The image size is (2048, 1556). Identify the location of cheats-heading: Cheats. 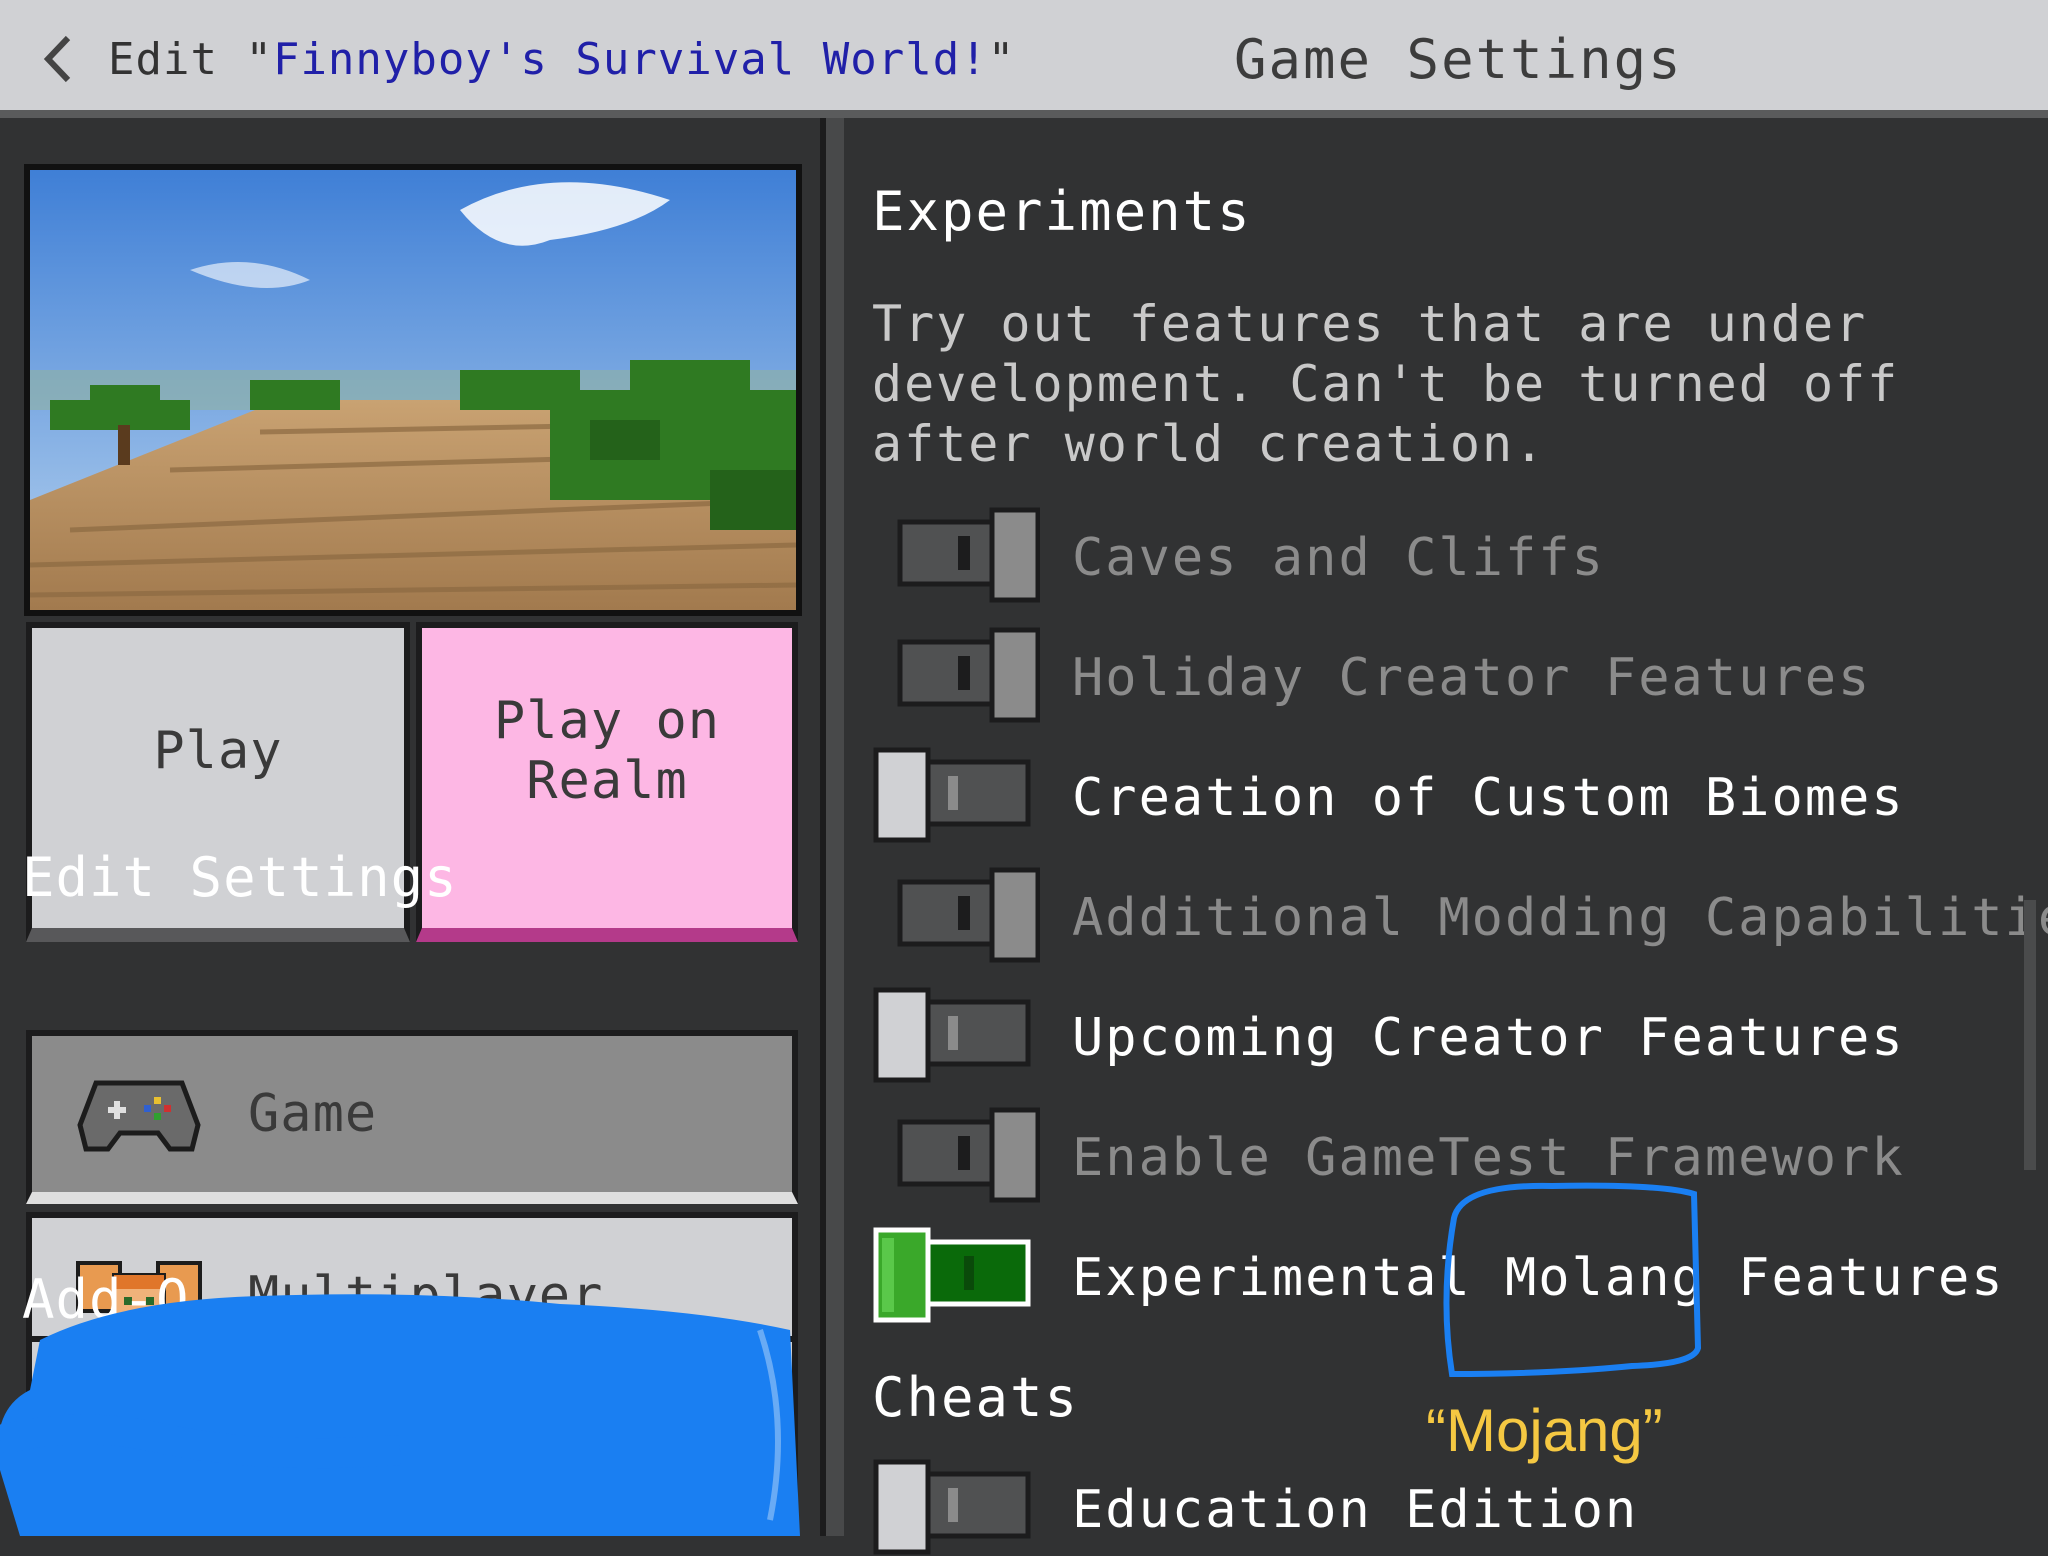
(976, 1397).